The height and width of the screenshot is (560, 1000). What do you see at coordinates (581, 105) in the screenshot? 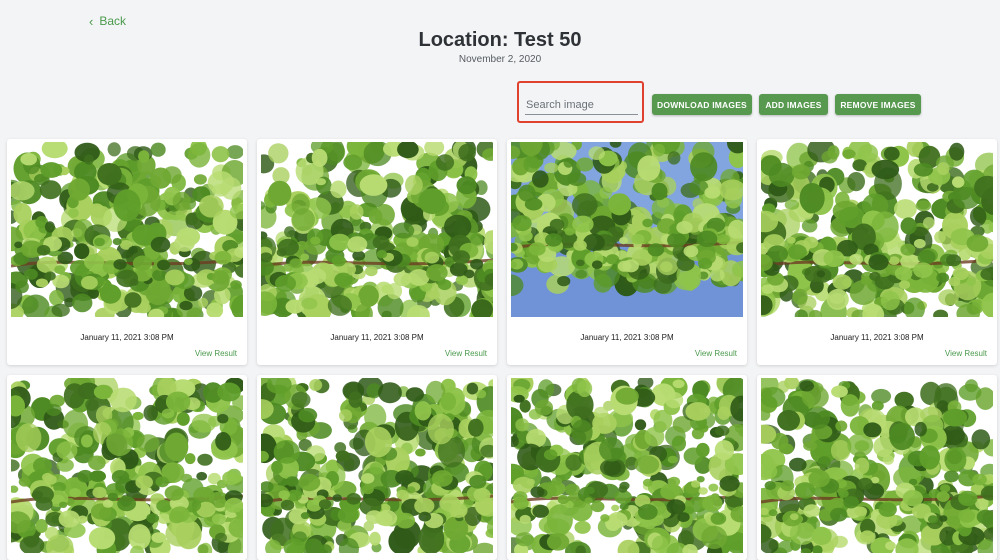
I see `search-input` at bounding box center [581, 105].